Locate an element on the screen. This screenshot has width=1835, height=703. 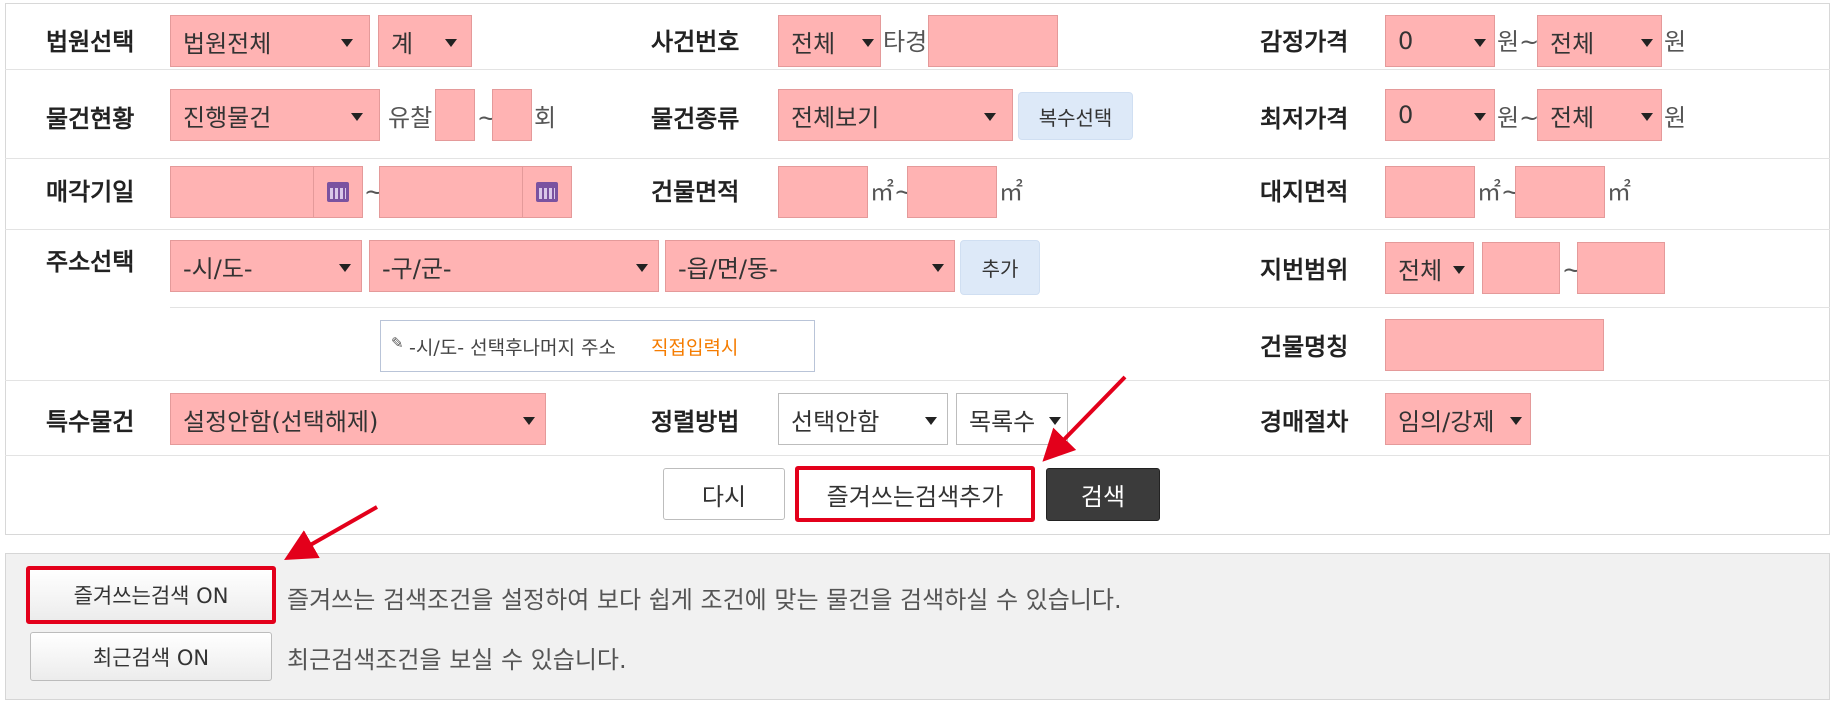
fail-count-label: 유찰 is located at coordinates (410, 118).